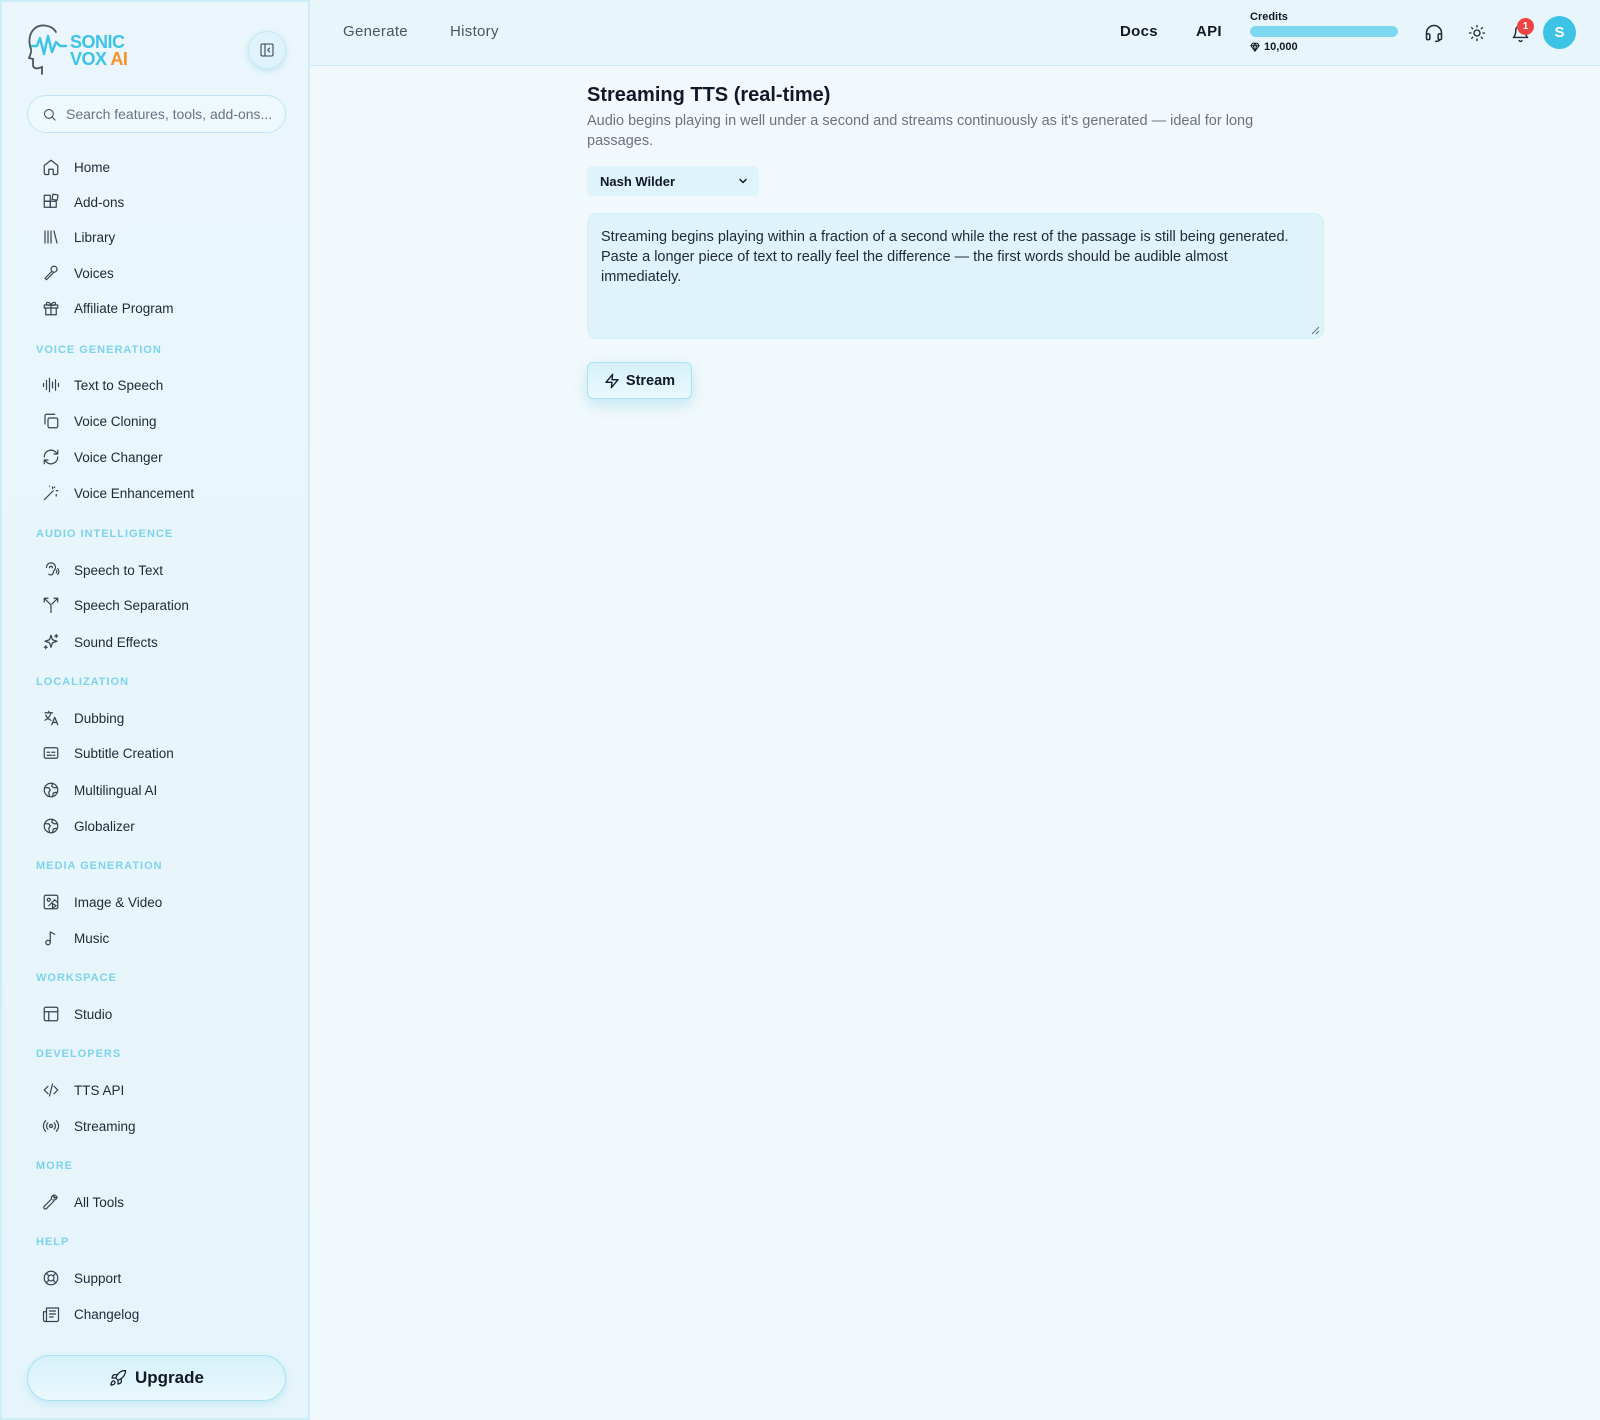 The width and height of the screenshot is (1600, 1420). Describe the element at coordinates (118, 902) in the screenshot. I see `sidebar-item-label: Image & Video` at that location.